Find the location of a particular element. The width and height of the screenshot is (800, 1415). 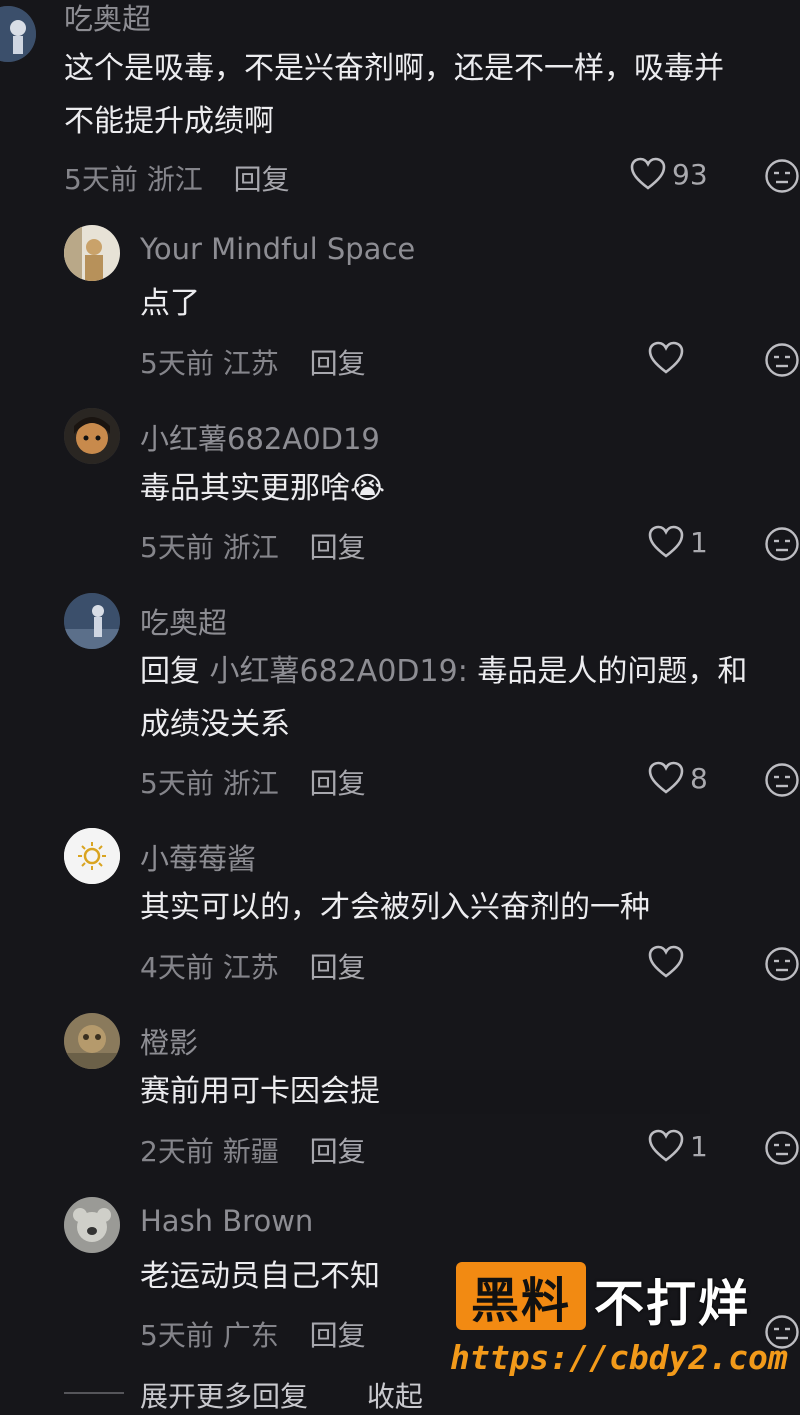

comment-meta: 4天前 江苏 回复 is located at coordinates (253, 966).